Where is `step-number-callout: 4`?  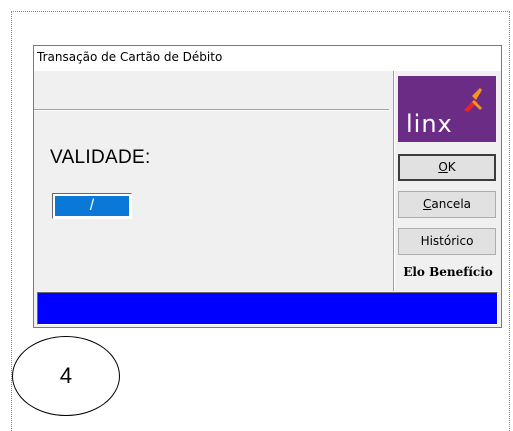
step-number-callout: 4 is located at coordinates (66, 376).